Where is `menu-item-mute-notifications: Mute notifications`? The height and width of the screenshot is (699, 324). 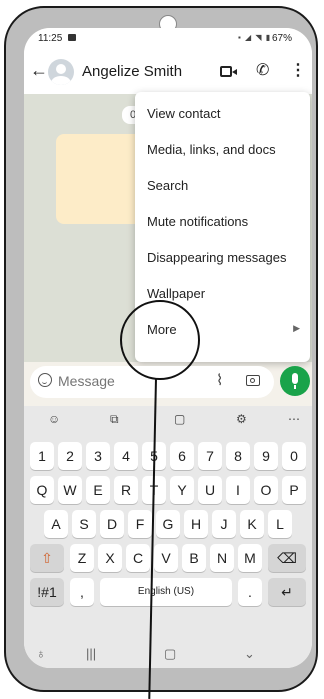
menu-item-mute-notifications: Mute notifications is located at coordinates (222, 222).